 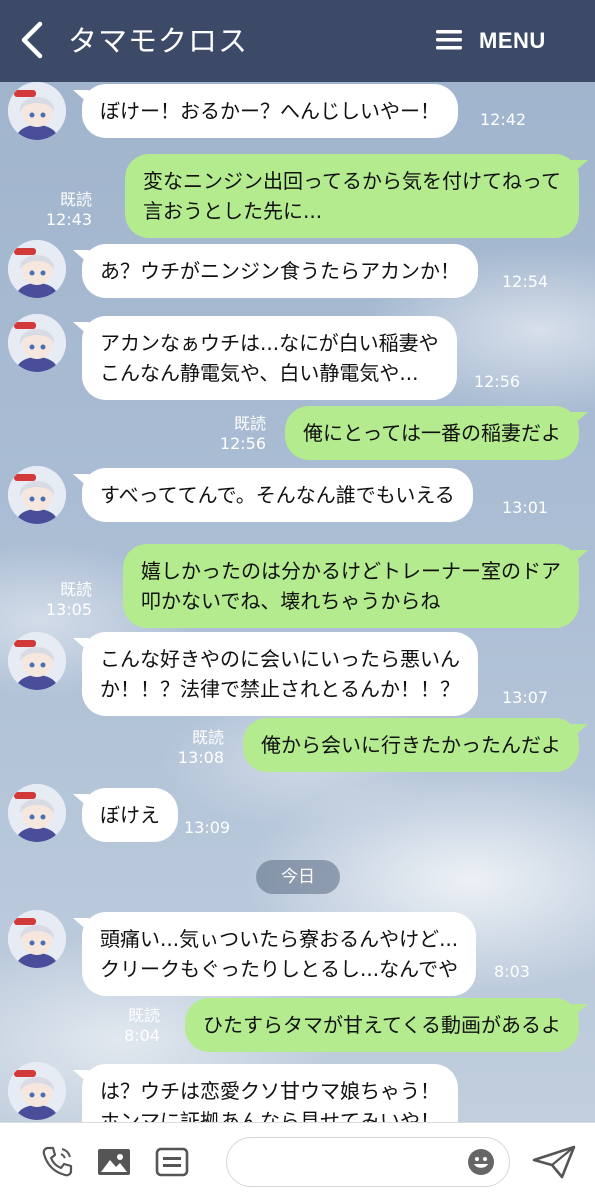 What do you see at coordinates (68, 609) in the screenshot?
I see `message-time: 13:05` at bounding box center [68, 609].